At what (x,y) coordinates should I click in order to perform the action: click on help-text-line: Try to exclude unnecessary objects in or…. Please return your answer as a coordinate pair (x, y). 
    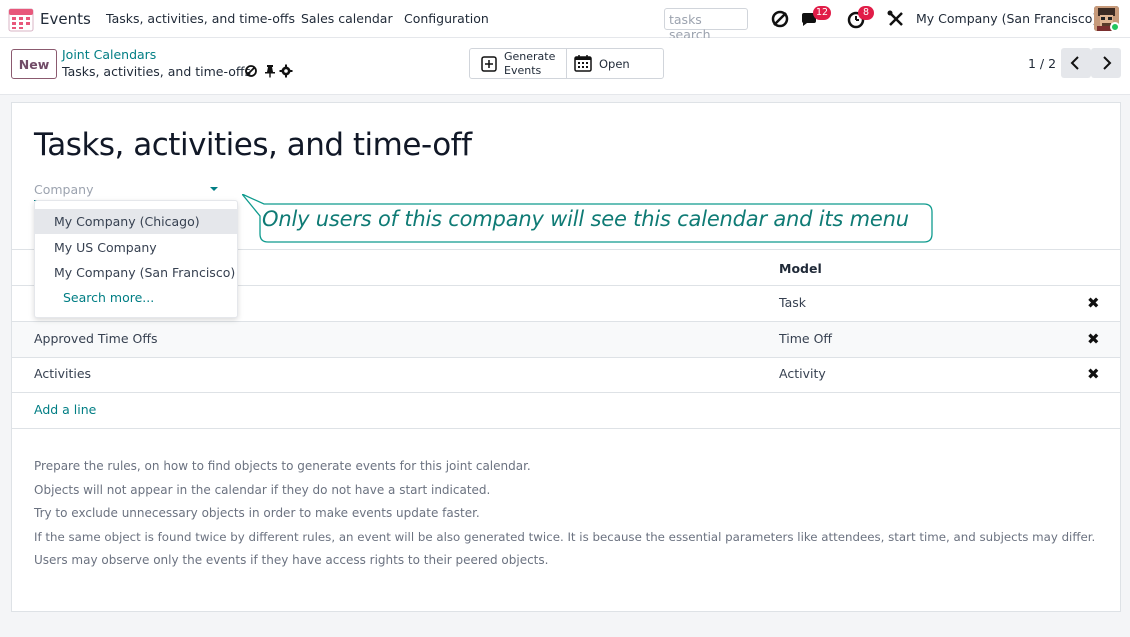
    Looking at the image, I should click on (257, 513).